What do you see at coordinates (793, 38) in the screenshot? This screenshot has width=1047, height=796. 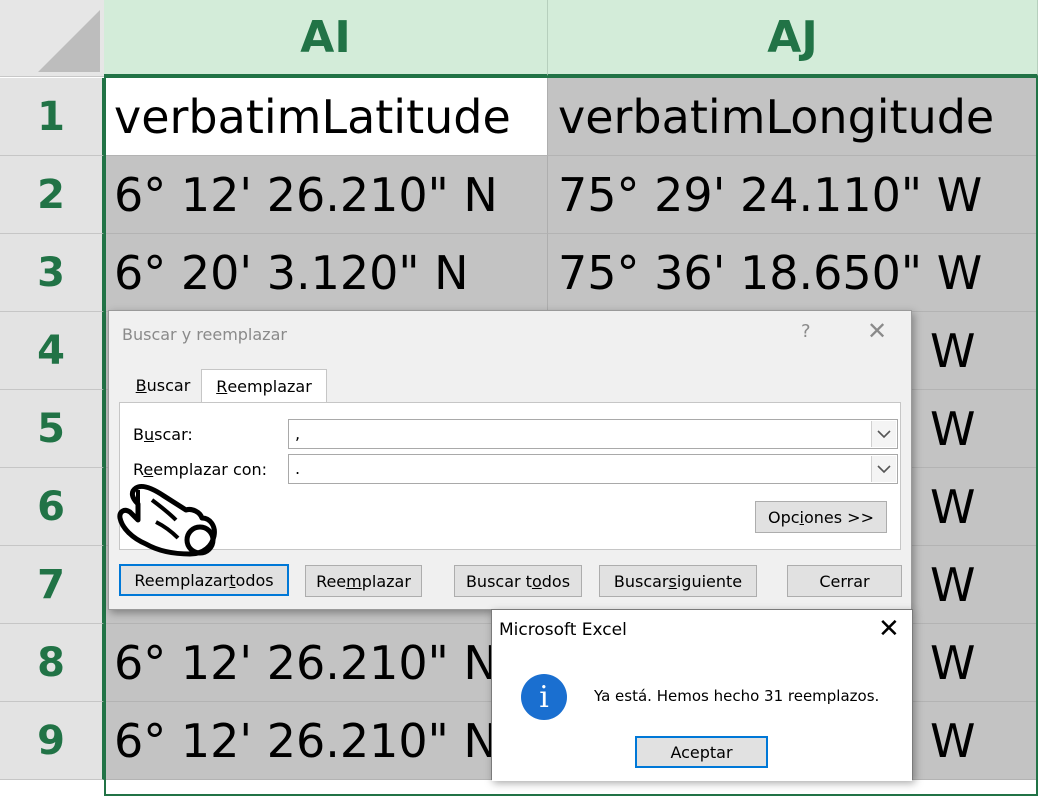 I see `column-header-aj: AJ` at bounding box center [793, 38].